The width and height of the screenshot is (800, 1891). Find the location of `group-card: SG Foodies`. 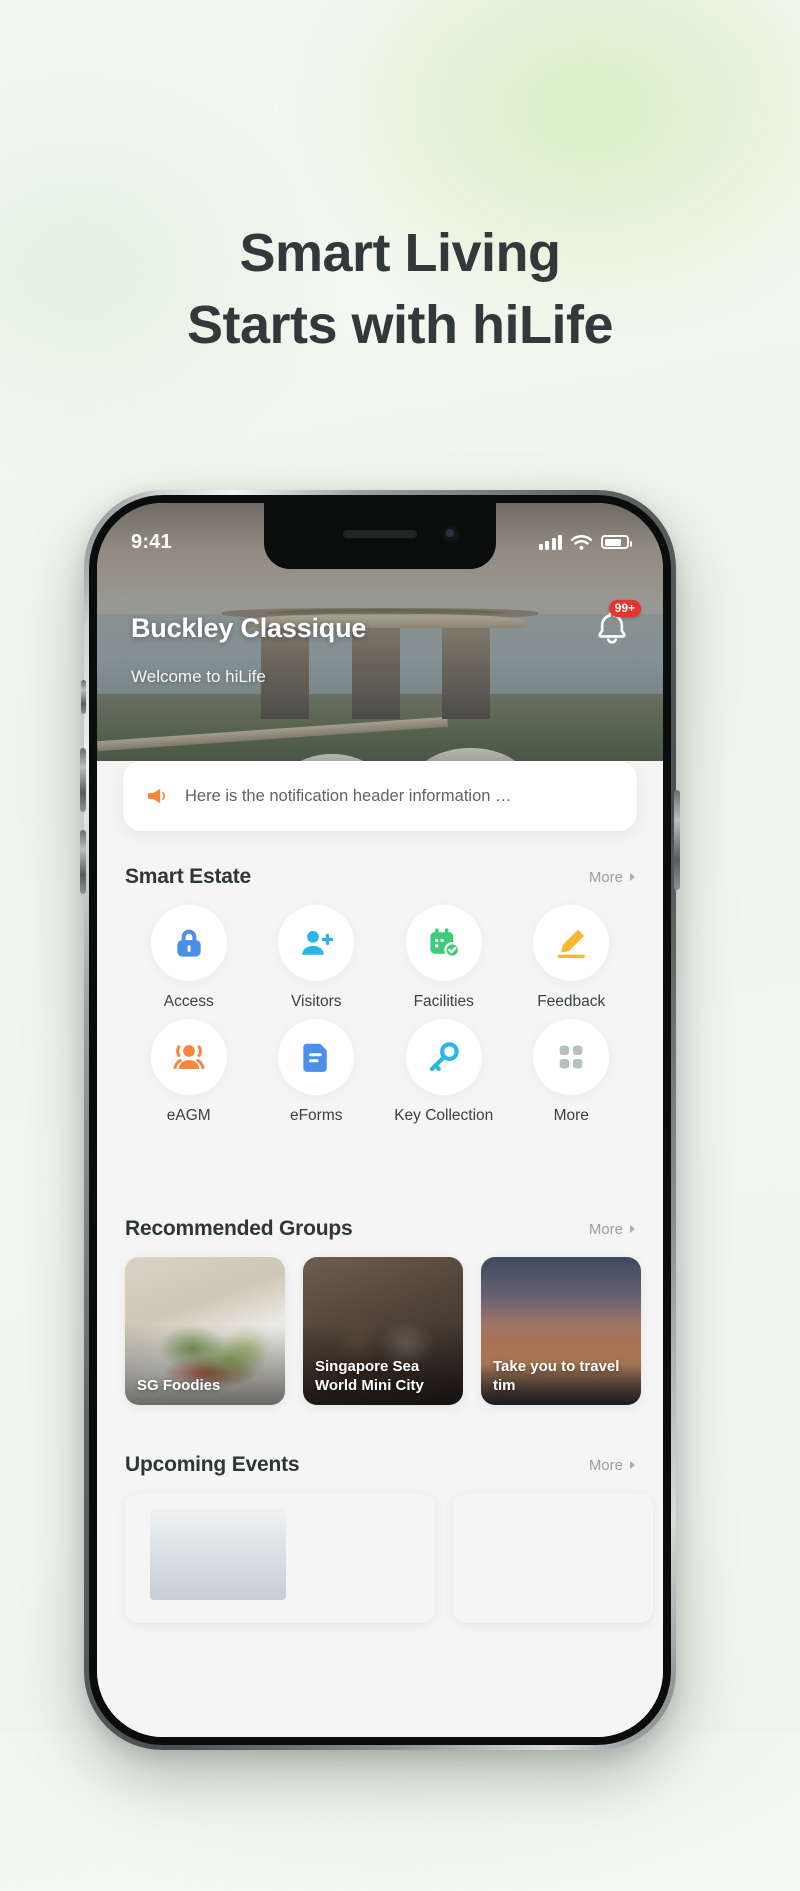

group-card: SG Foodies is located at coordinates (205, 1331).